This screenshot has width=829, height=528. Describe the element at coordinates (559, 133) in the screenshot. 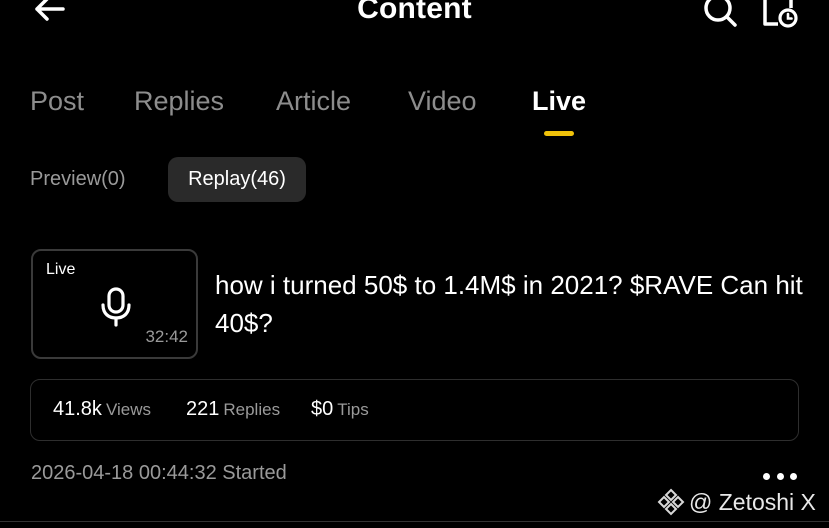

I see `active-tab-indicator` at that location.